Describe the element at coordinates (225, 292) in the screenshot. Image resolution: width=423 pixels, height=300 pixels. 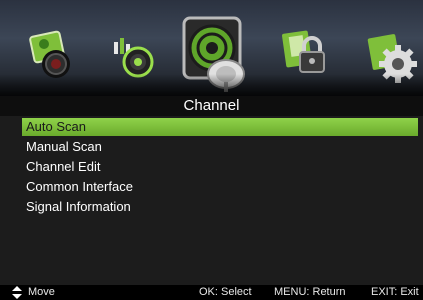
I see `hint-ok-select: OK: Select` at that location.